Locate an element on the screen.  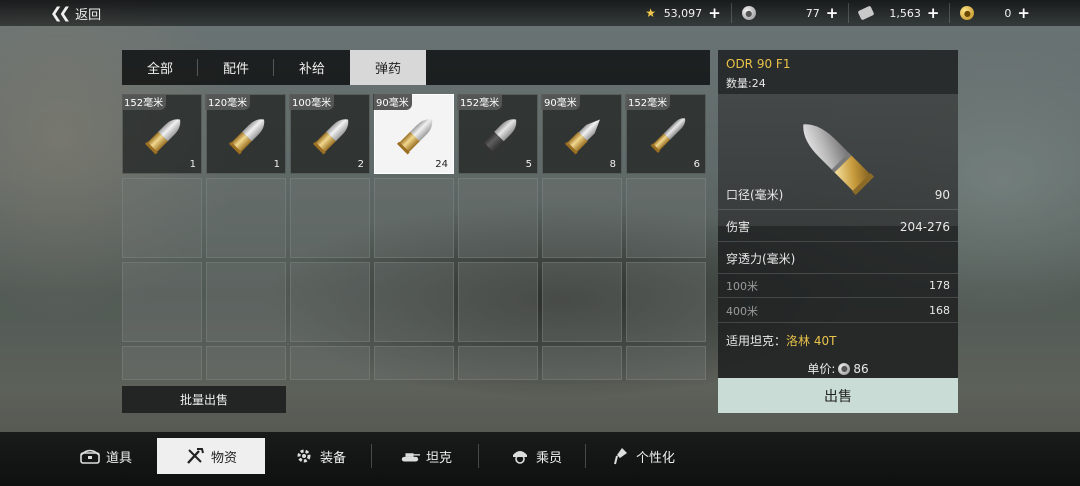
ammo-slot: 90毫米 24 is located at coordinates (413, 134).